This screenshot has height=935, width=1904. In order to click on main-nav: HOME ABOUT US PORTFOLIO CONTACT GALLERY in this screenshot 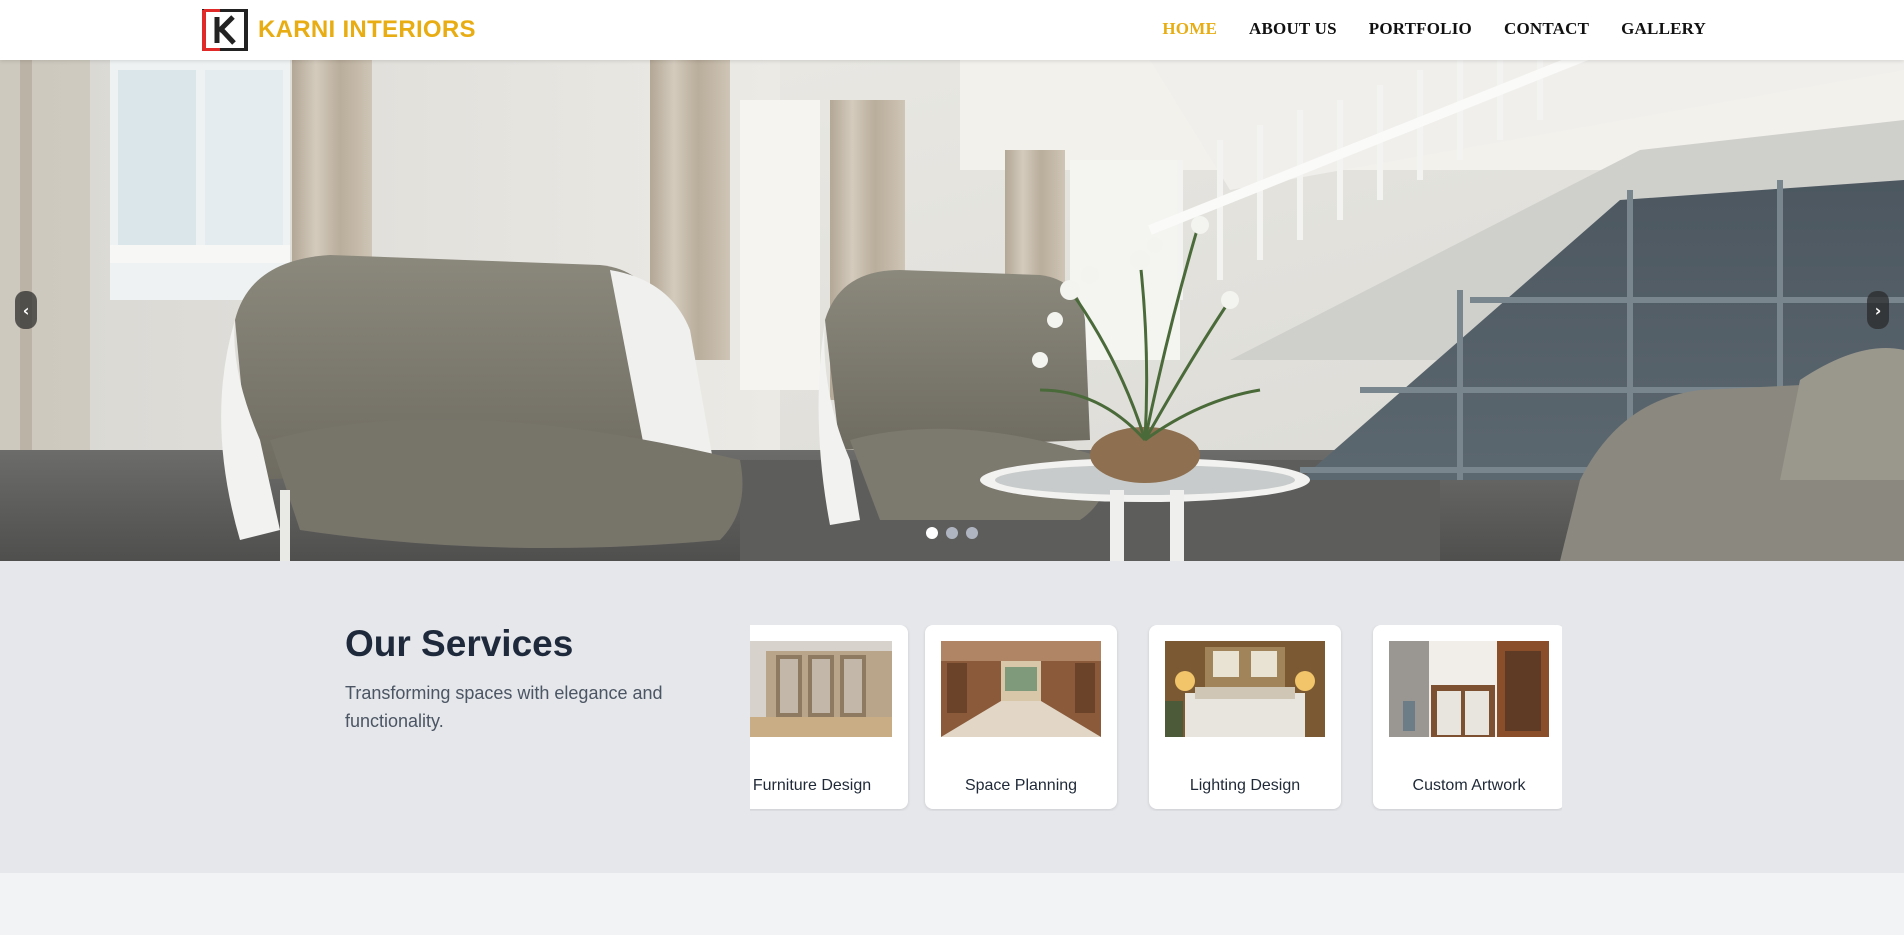, I will do `click(1434, 29)`.